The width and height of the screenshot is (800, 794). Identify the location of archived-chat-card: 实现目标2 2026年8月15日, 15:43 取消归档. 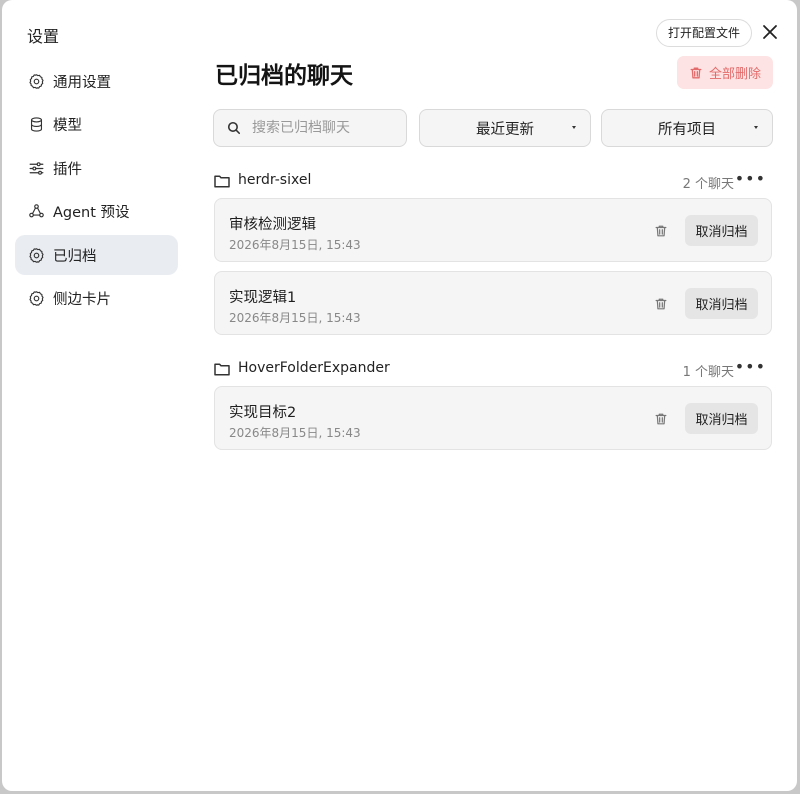
(493, 418).